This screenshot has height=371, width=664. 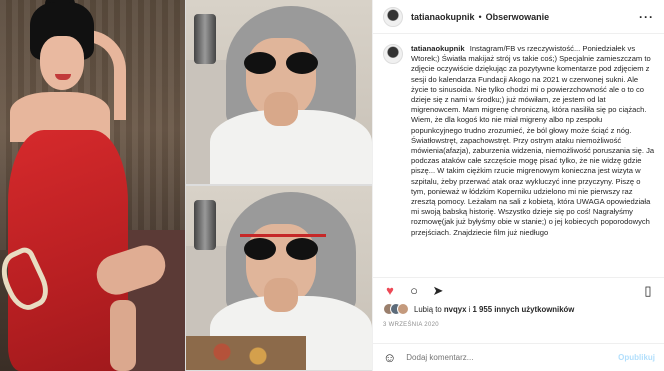 I want to click on first-liker-link: nvqyx, so click(x=455, y=309).